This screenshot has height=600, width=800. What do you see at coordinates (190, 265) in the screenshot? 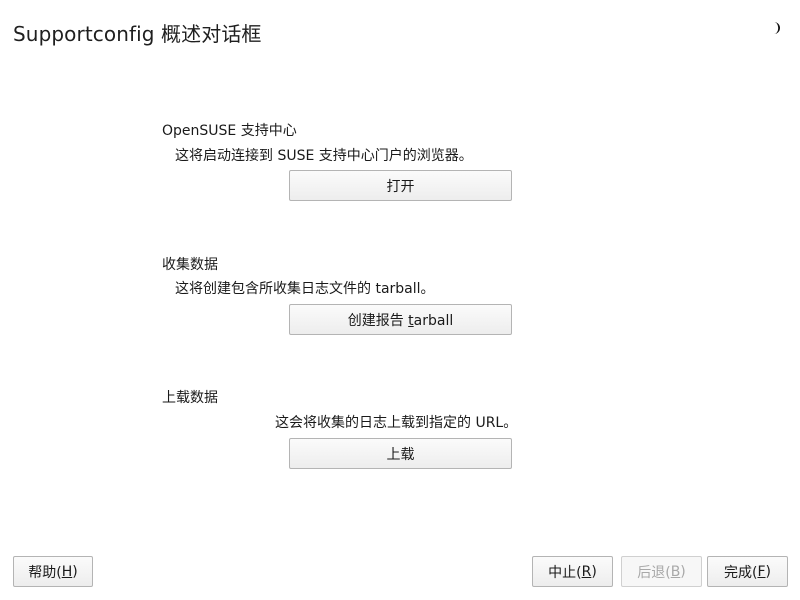
I see `collect-data-heading: 收集数据` at bounding box center [190, 265].